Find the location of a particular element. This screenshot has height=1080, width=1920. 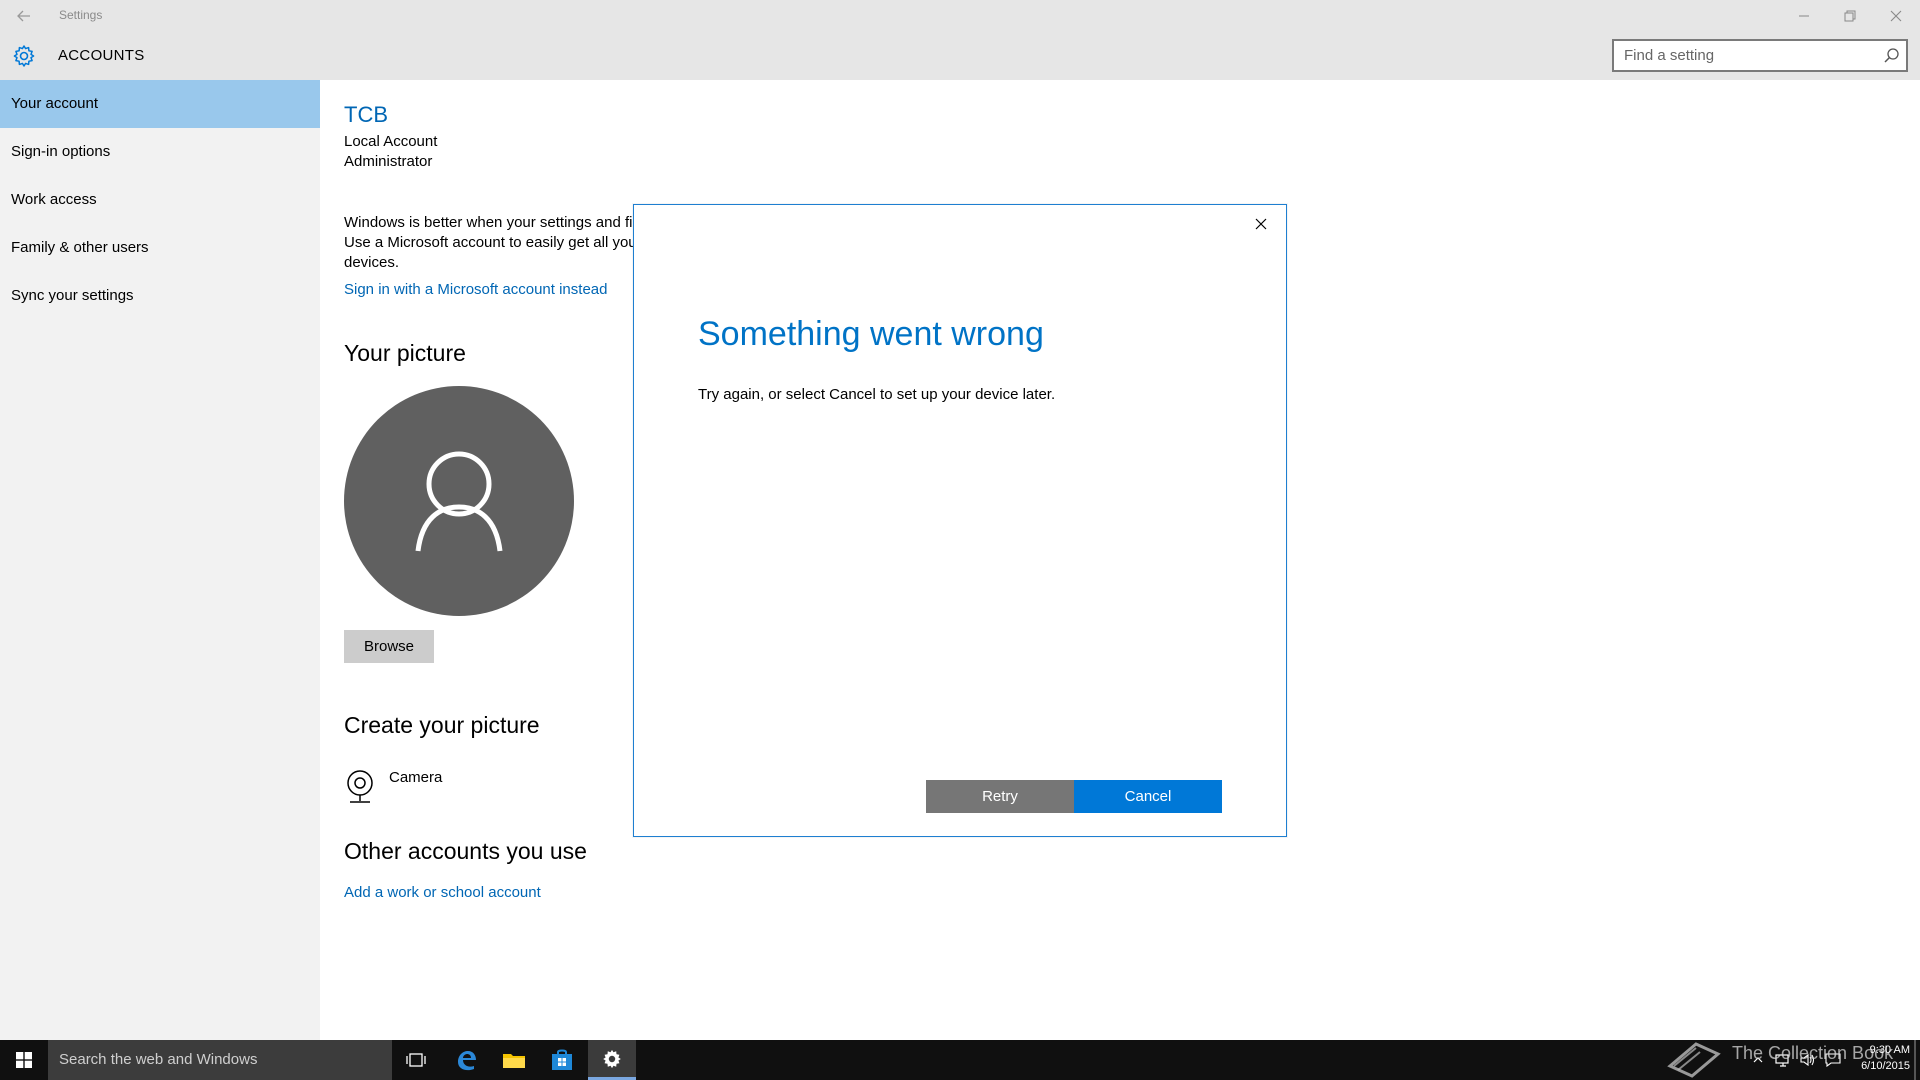

edge-browser-icon is located at coordinates (466, 1060).